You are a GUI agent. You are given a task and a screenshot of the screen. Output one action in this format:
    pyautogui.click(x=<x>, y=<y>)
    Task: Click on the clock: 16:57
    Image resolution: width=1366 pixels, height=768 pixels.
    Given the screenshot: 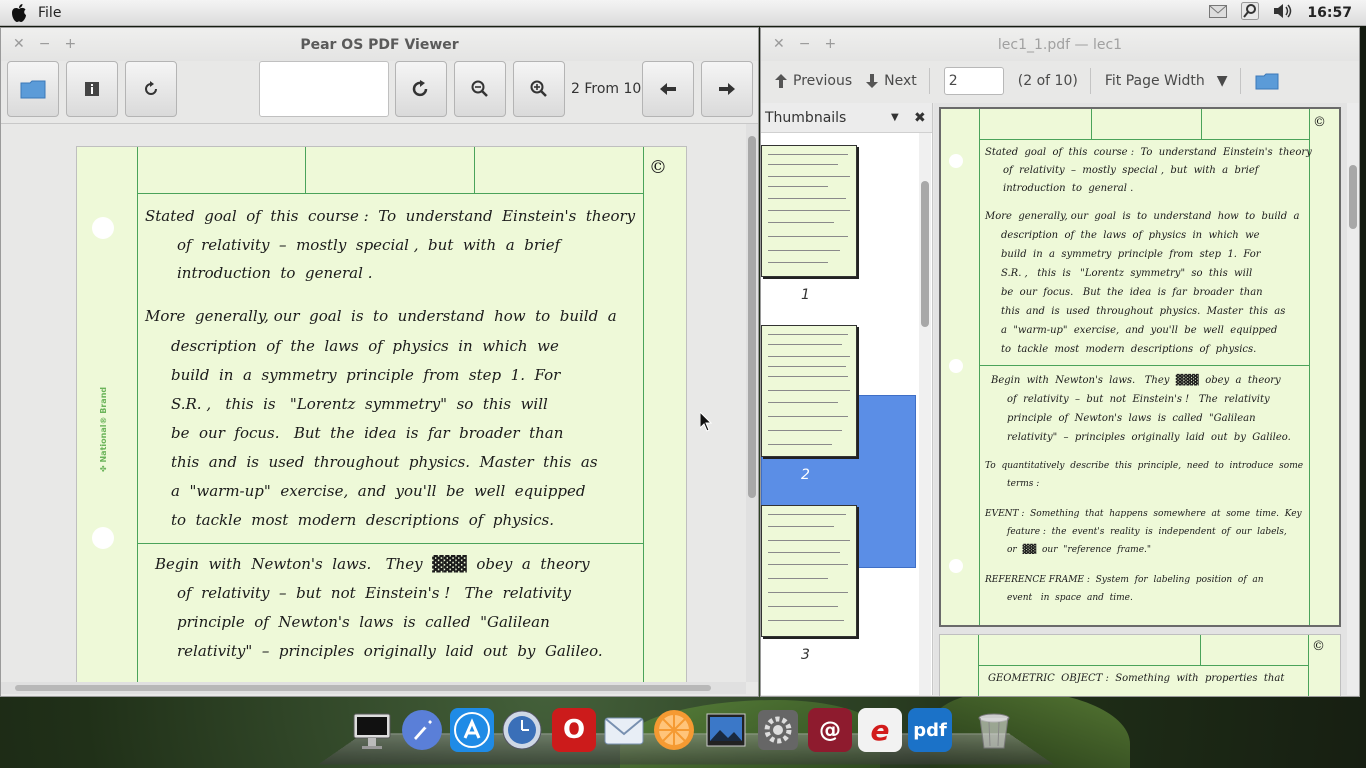 What is the action you would take?
    pyautogui.click(x=1329, y=13)
    